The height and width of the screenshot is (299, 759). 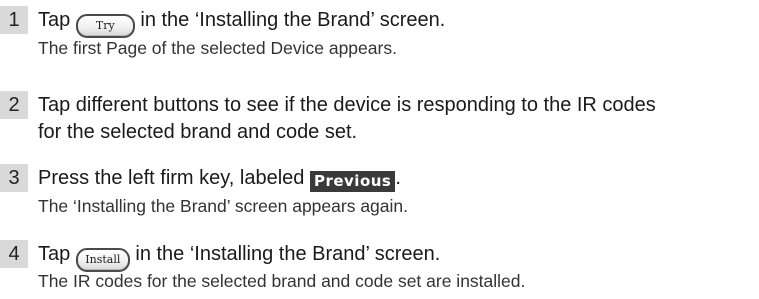 I want to click on step-number: 3, so click(x=14, y=178).